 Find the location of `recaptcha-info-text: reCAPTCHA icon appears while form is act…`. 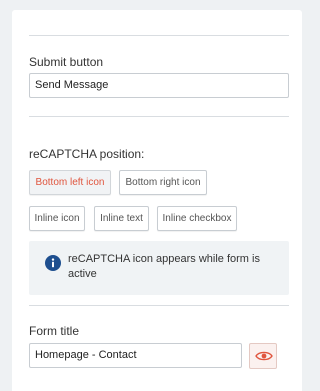

recaptcha-info-text: reCAPTCHA icon appears while form is act… is located at coordinates (164, 266).